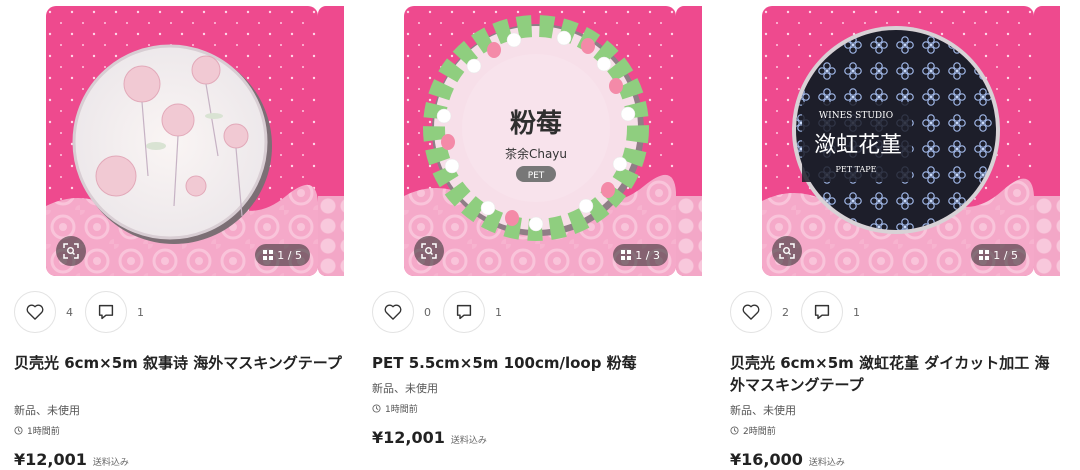 Image resolution: width=1080 pixels, height=470 pixels. I want to click on listed-time: 2時間前, so click(753, 430).